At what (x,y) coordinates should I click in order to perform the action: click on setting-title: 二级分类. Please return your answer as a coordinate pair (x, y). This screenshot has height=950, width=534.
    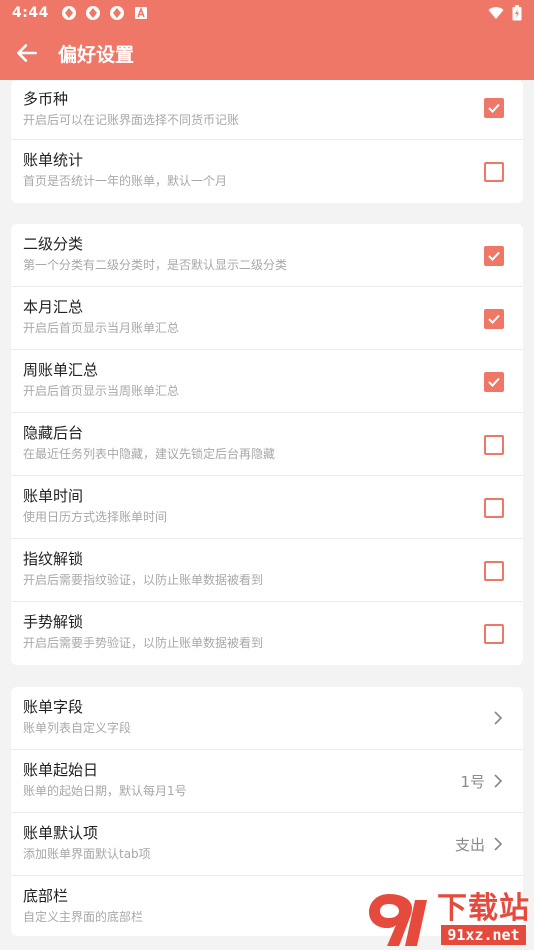
    Looking at the image, I should click on (53, 244).